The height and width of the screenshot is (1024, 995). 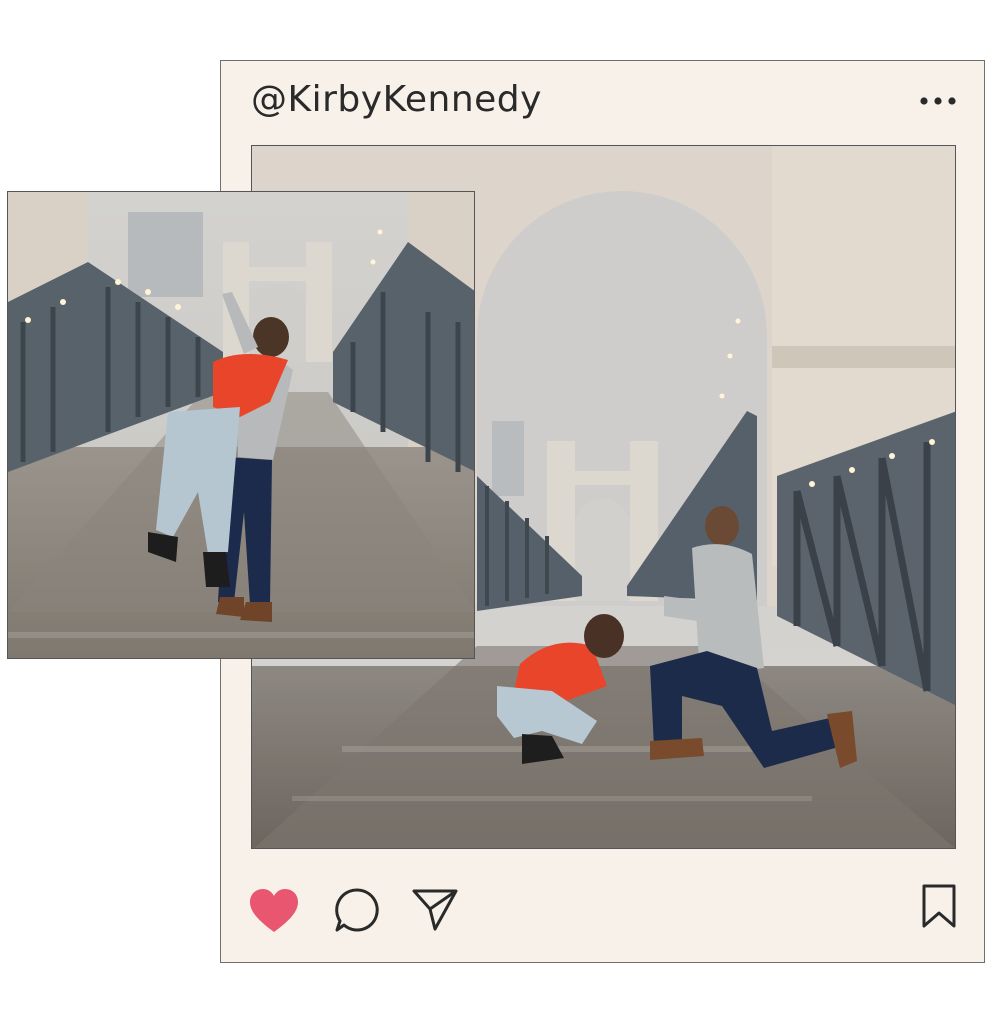 I want to click on more-horizontal-icon, so click(x=938, y=101).